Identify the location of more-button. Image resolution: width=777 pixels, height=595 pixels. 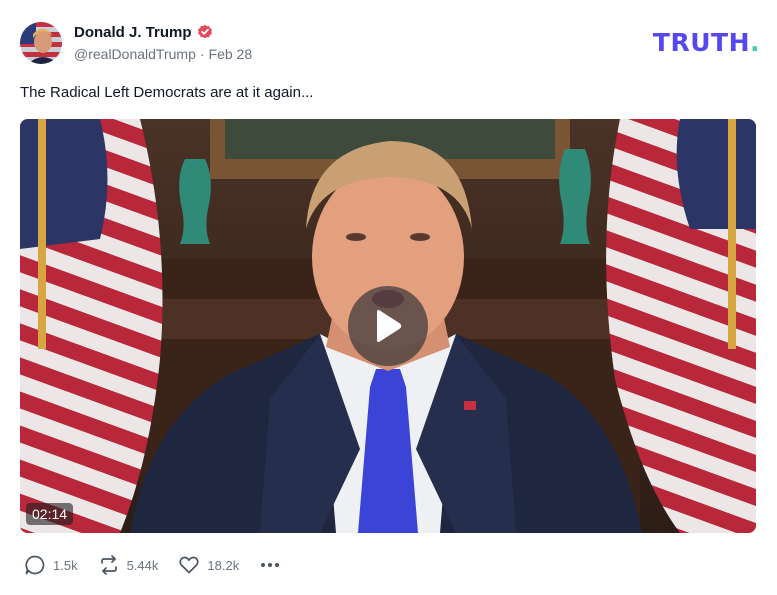
(270, 565).